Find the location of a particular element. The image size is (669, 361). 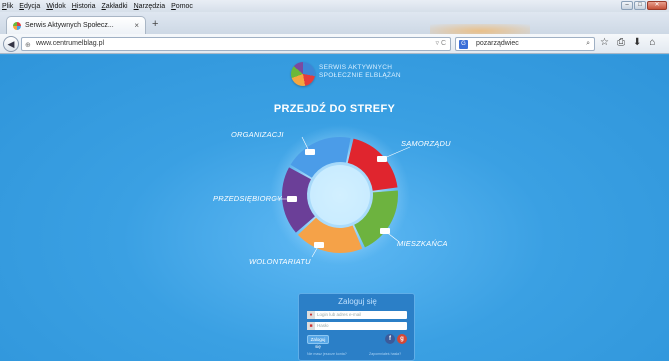

window-controls: – □ ✕ is located at coordinates (644, 5).